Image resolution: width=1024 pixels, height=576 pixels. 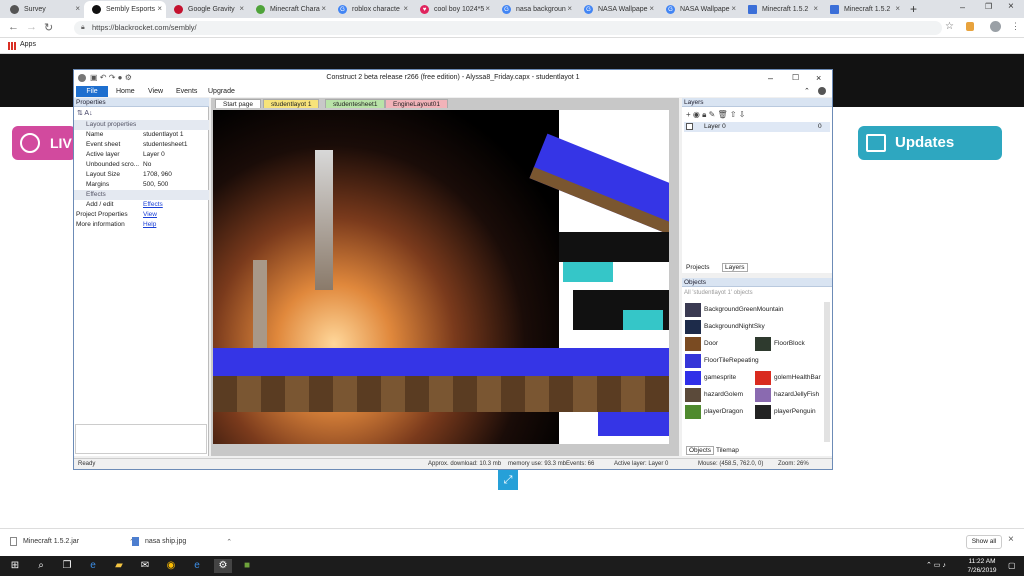 What do you see at coordinates (93, 566) in the screenshot?
I see `edge-icon: e` at bounding box center [93, 566].